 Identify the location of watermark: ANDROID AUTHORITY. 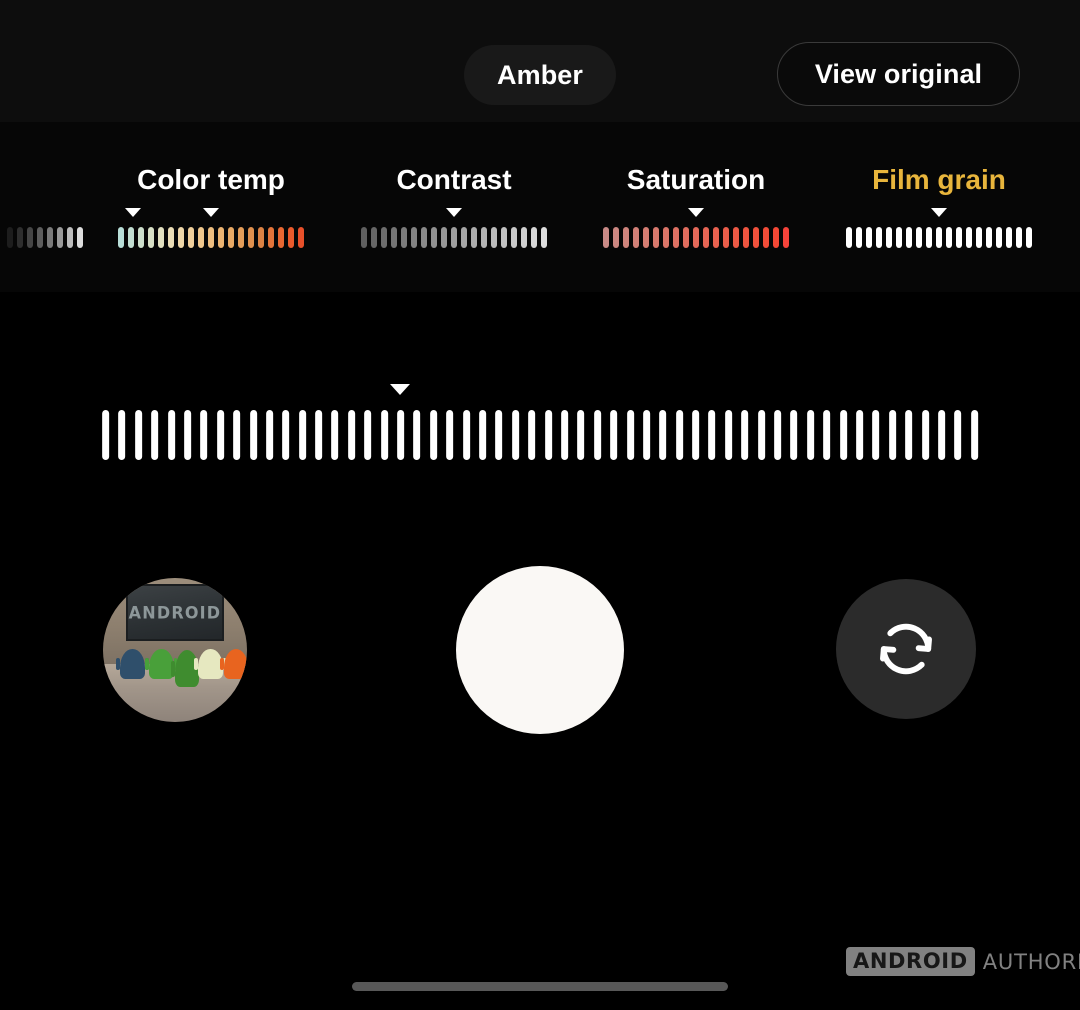
(963, 961).